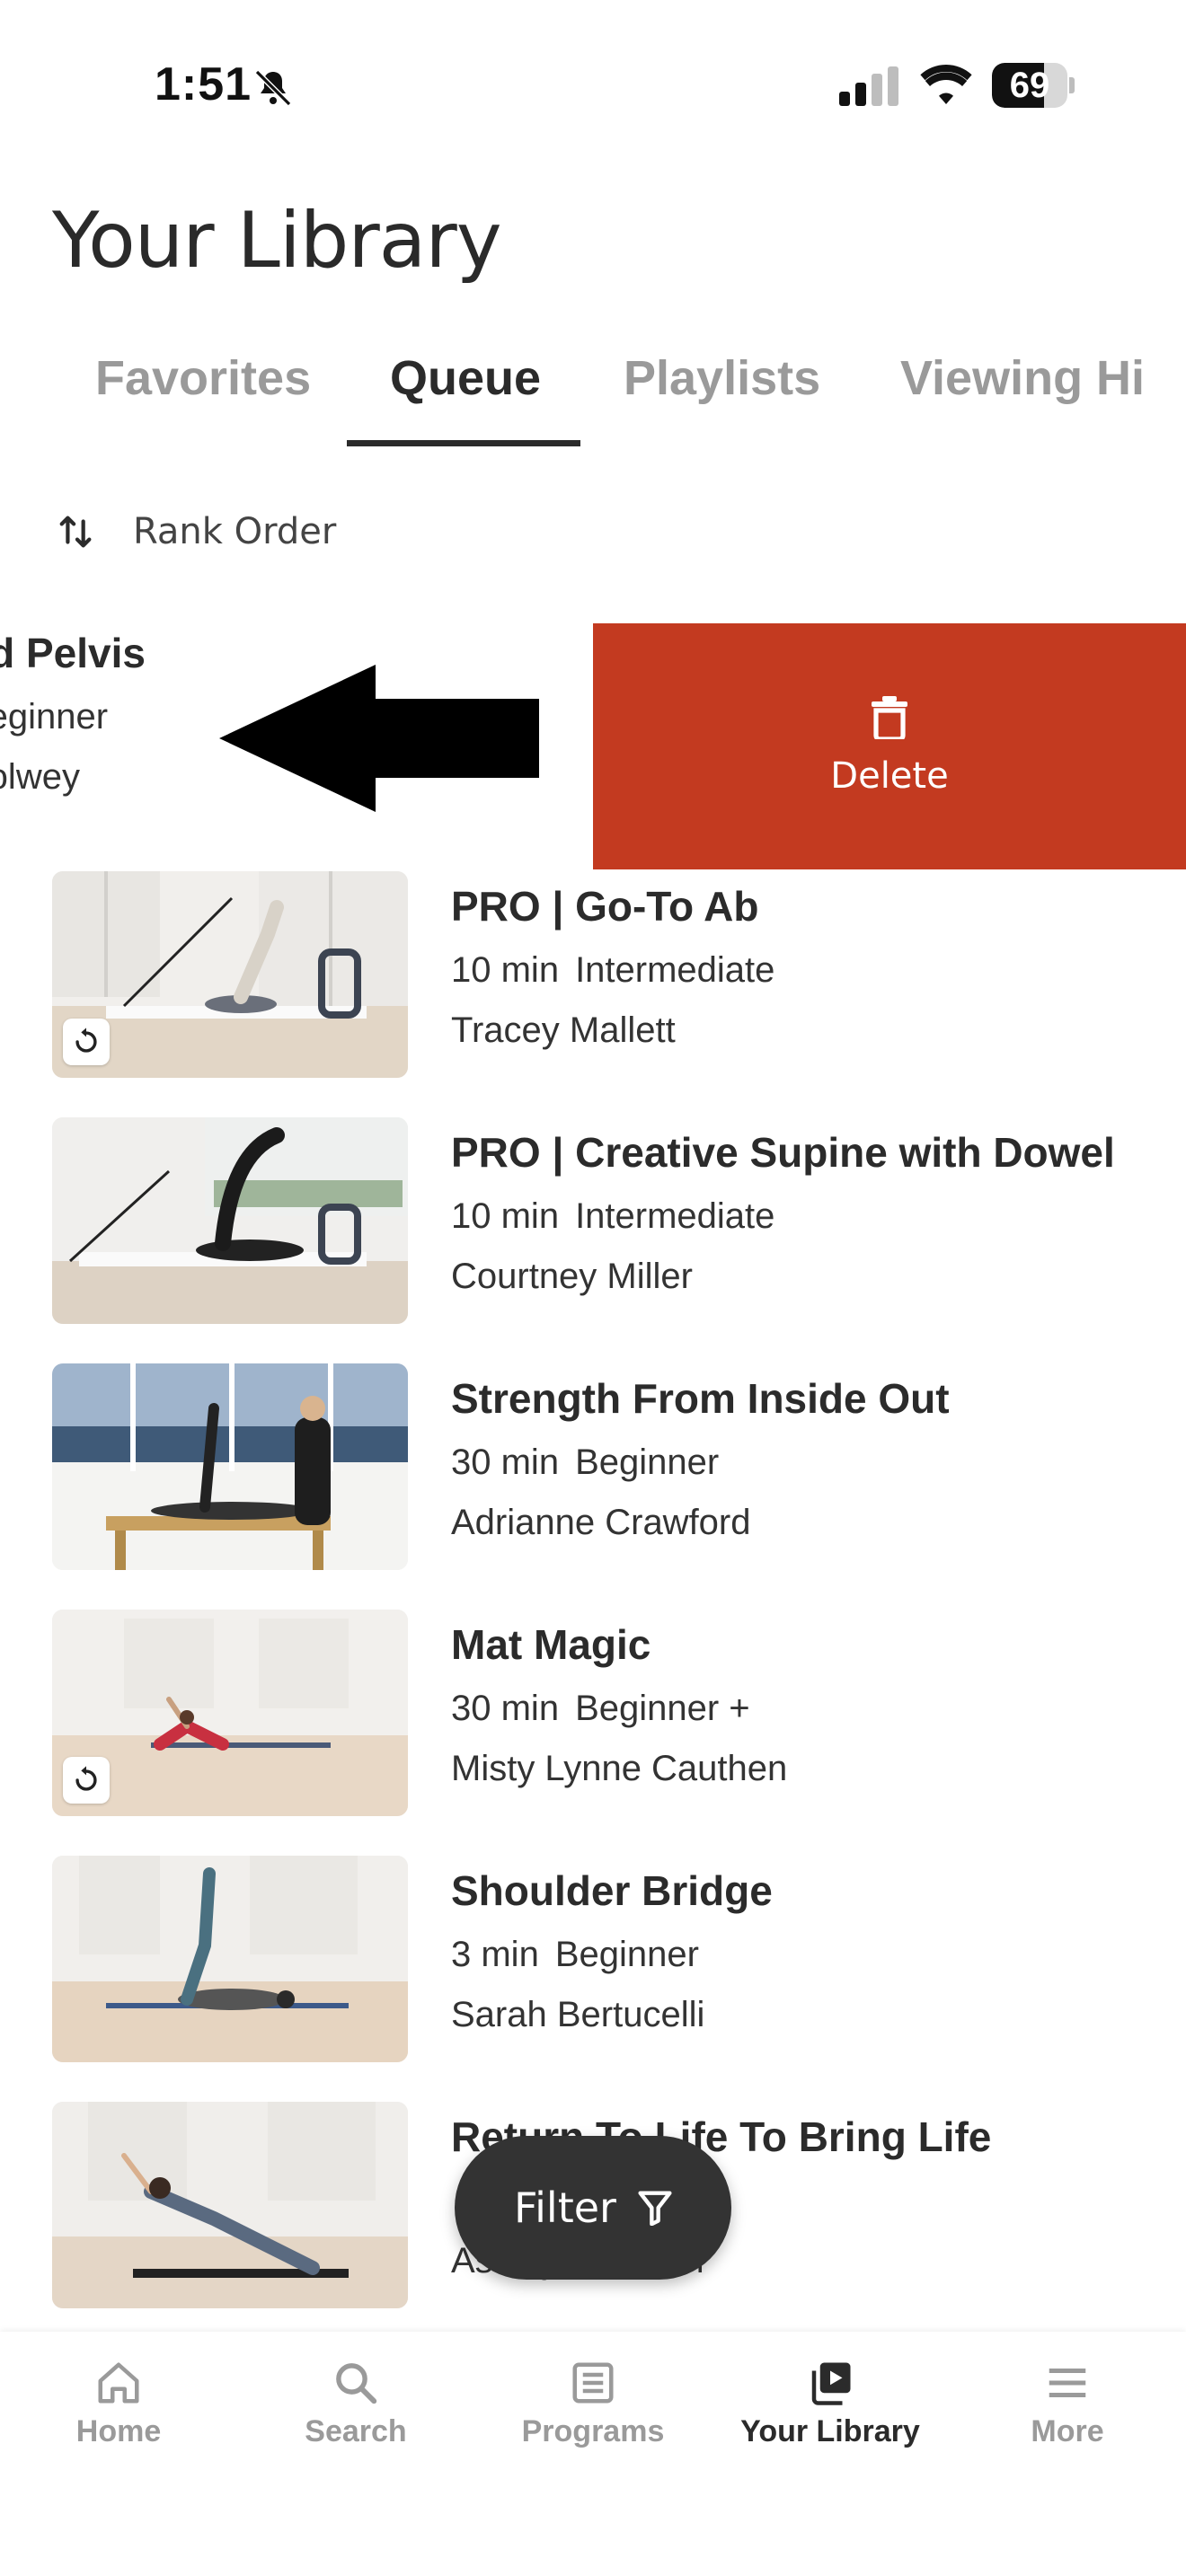 The height and width of the screenshot is (2576, 1186). Describe the element at coordinates (463, 443) in the screenshot. I see `active-tab-indicator` at that location.